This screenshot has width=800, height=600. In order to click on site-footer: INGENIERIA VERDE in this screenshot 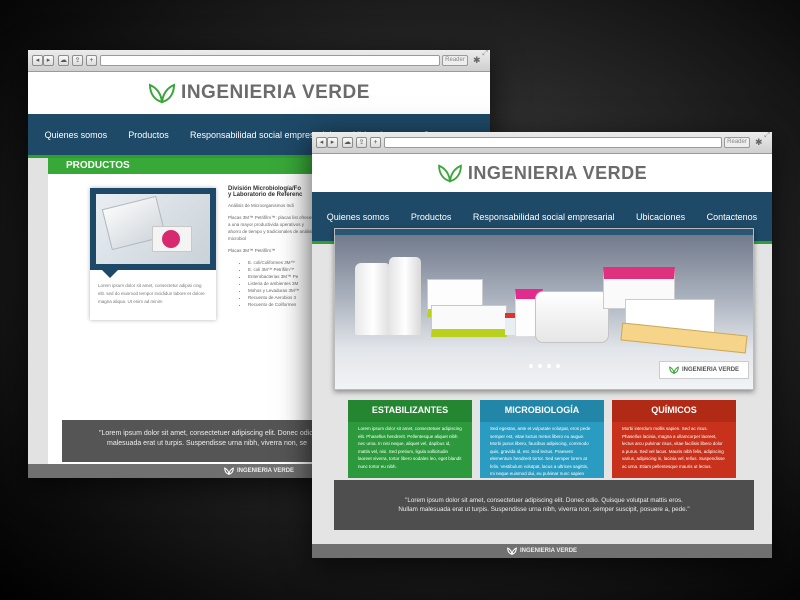, I will do `click(542, 551)`.